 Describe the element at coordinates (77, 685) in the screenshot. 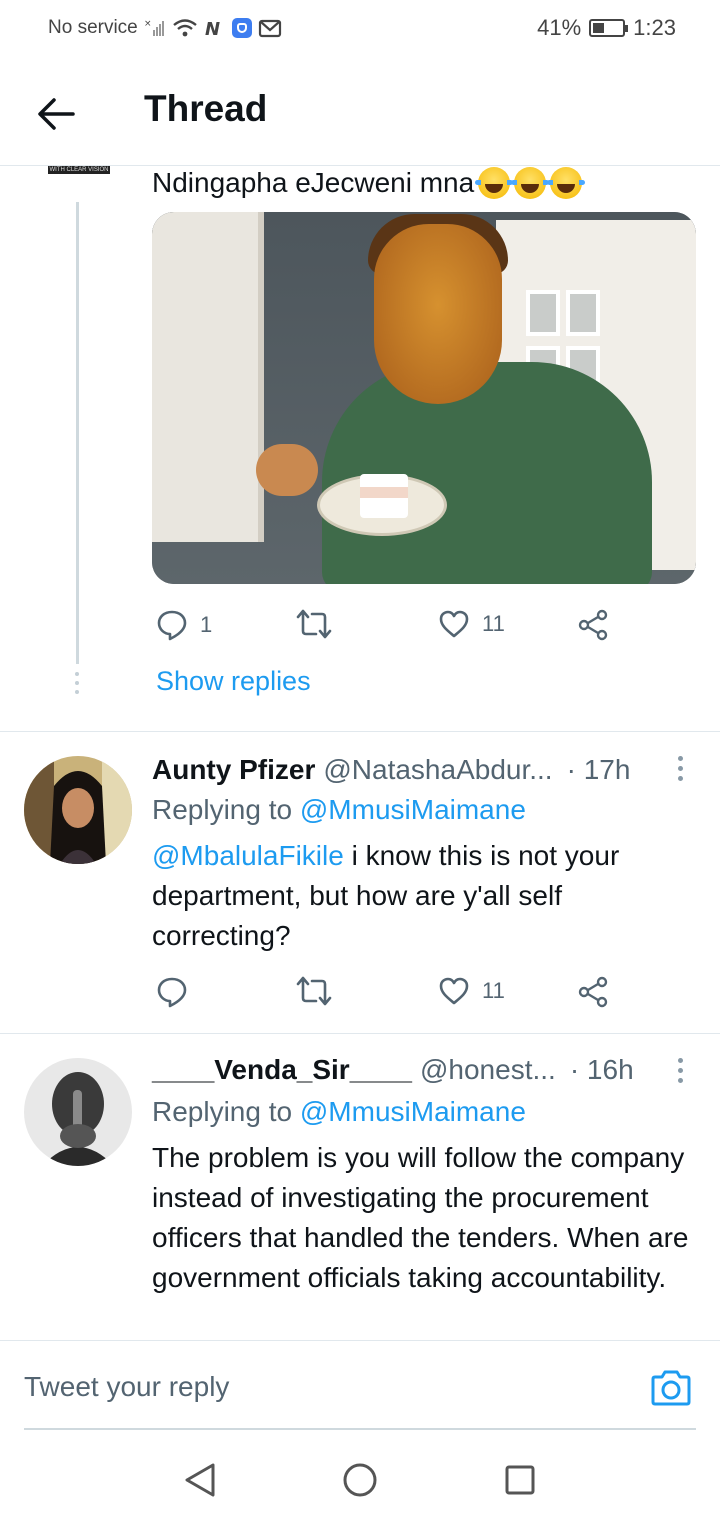

I see `thread-more-dots` at that location.